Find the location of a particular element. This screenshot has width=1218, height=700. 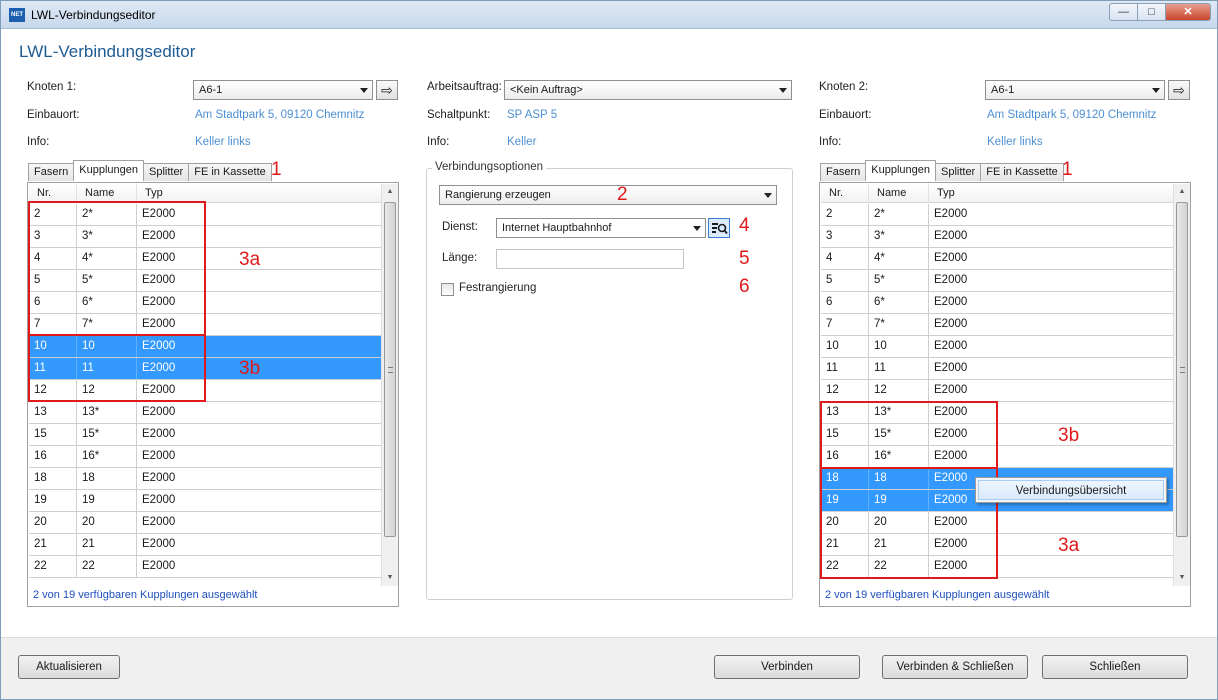

table-row: 4 4* E2000 is located at coordinates (997, 259).